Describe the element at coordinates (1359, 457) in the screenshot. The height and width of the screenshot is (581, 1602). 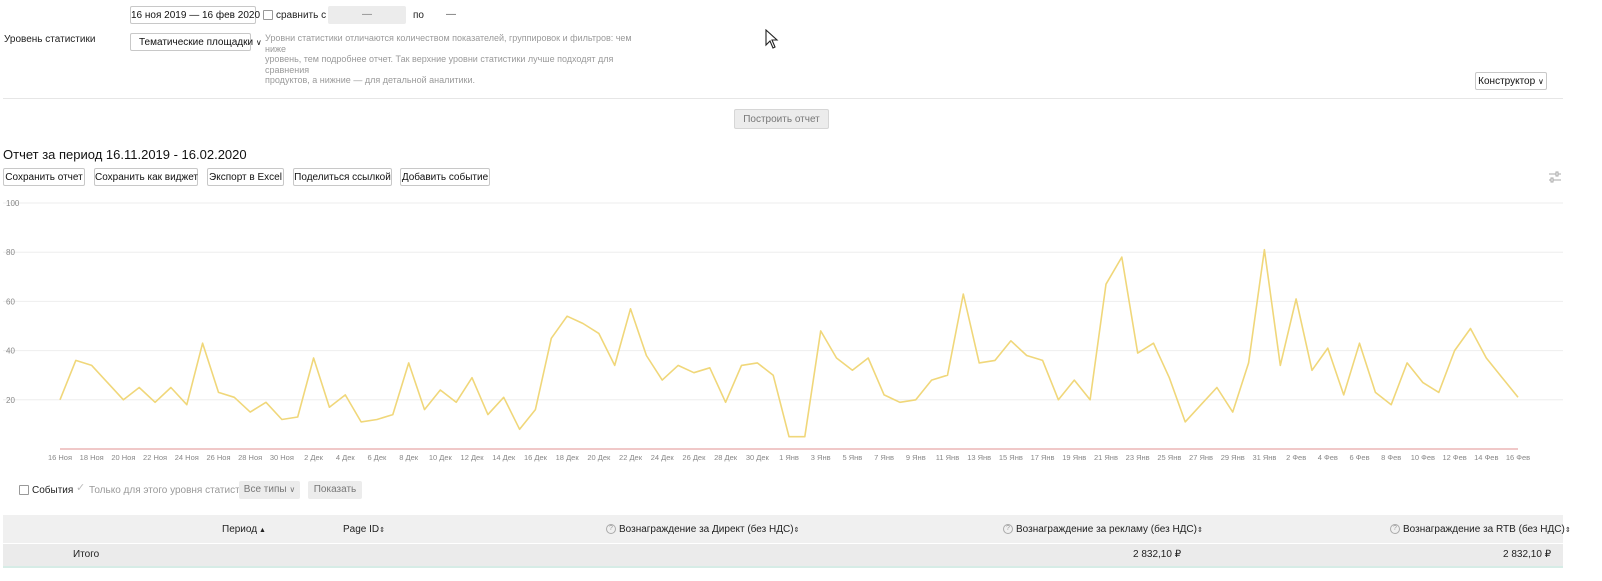
I see `x-tick-label: 6 Фев` at that location.